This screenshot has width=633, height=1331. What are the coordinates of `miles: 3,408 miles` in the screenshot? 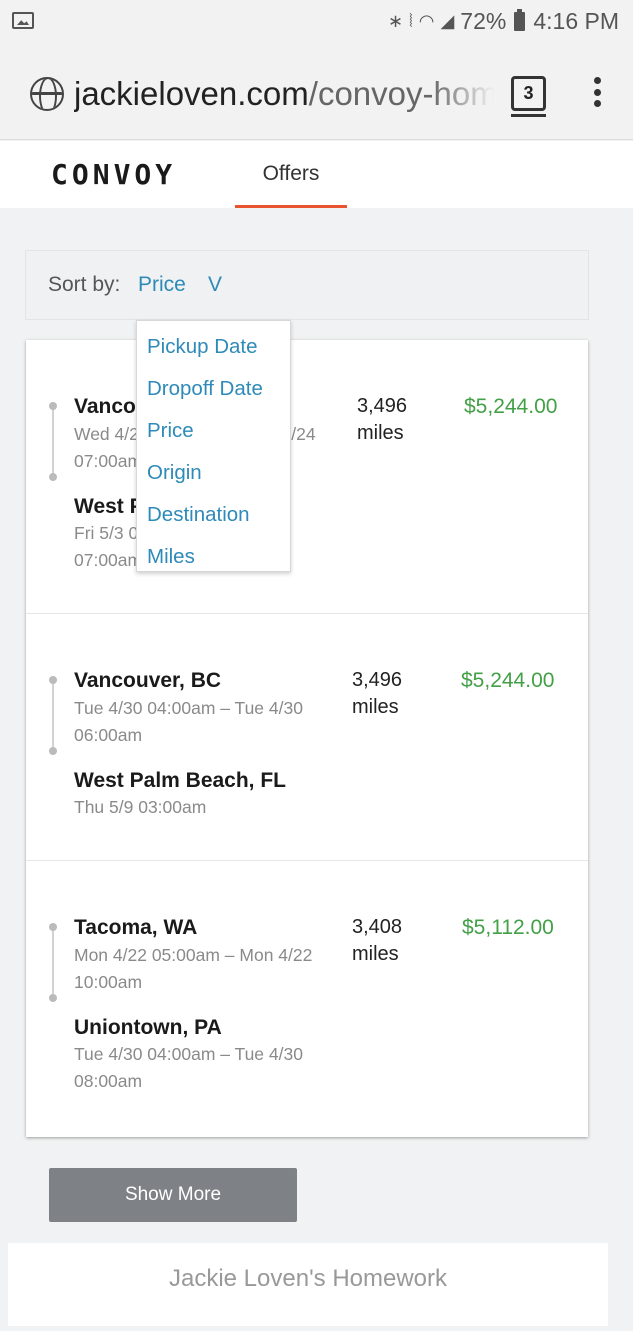 It's located at (377, 941).